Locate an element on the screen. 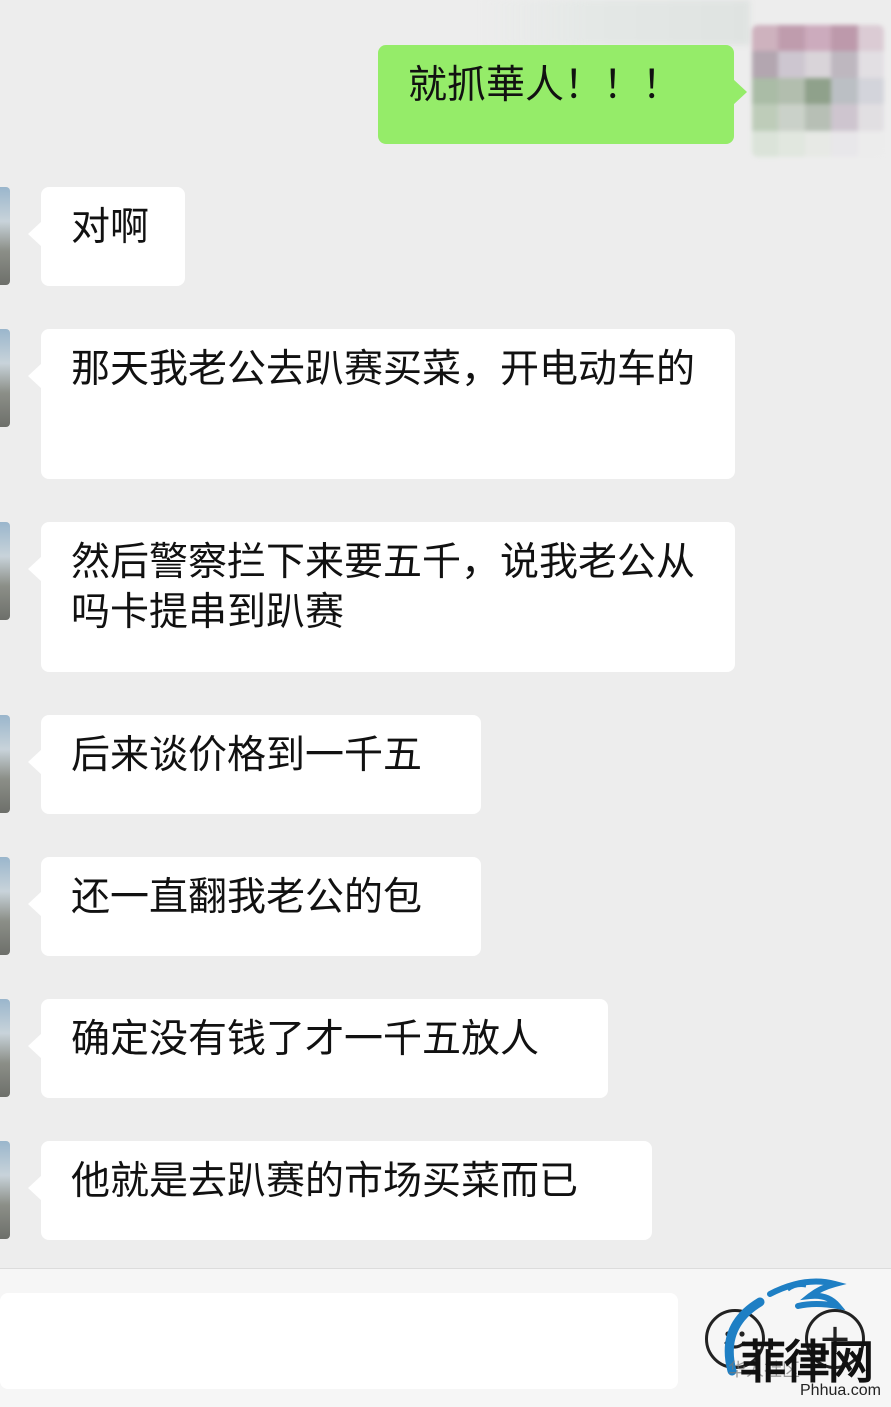  message-bubble-incoming: 后来谈价格到一千五 is located at coordinates (254, 764).